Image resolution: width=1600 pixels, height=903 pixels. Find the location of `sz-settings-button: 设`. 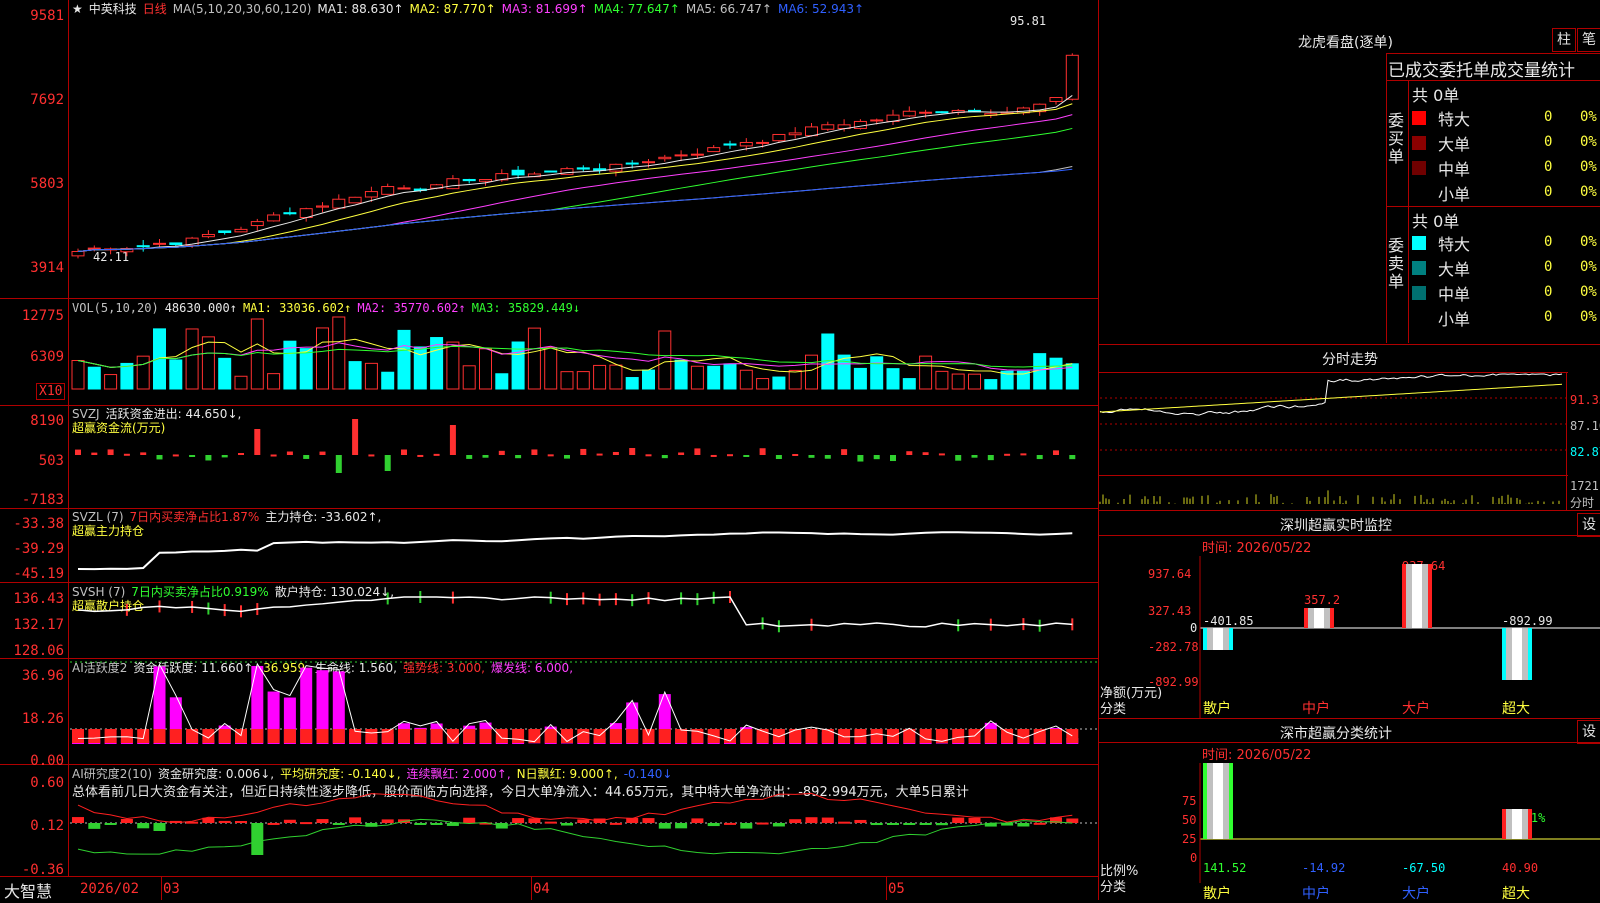

sz-settings-button: 设 is located at coordinates (1588, 525).